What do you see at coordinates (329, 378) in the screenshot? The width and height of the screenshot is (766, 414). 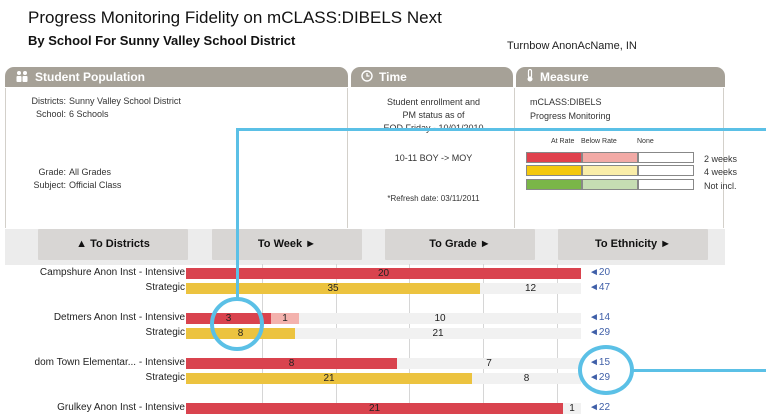 I see `bar-segment-strategic: 21` at bounding box center [329, 378].